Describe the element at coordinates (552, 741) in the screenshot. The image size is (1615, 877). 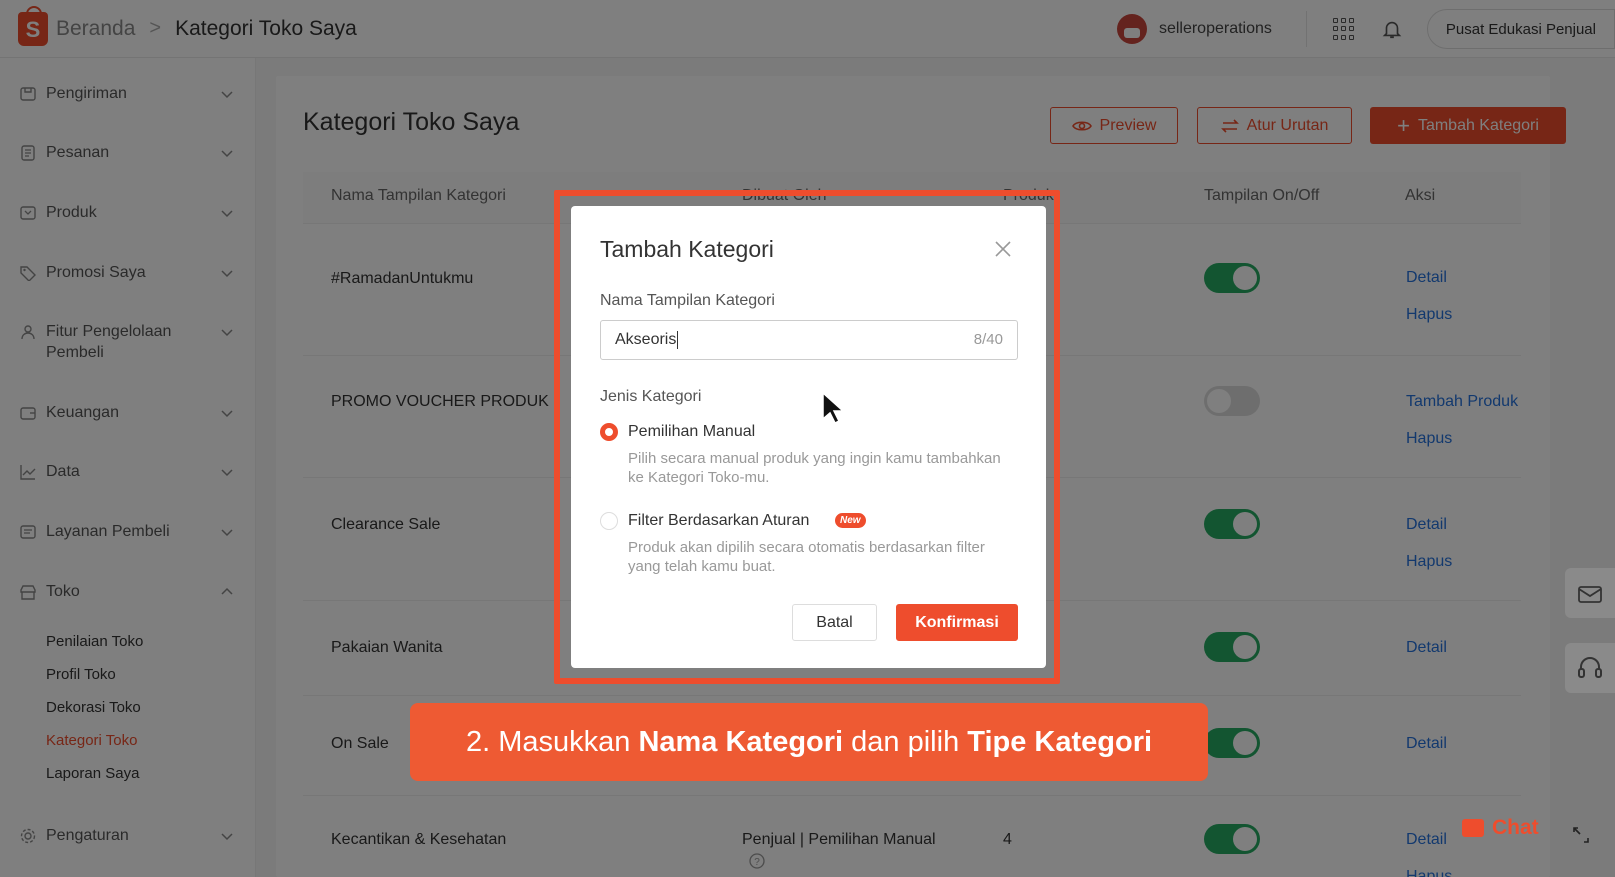
I see `banner-text-1: 2. Masukkan` at that location.